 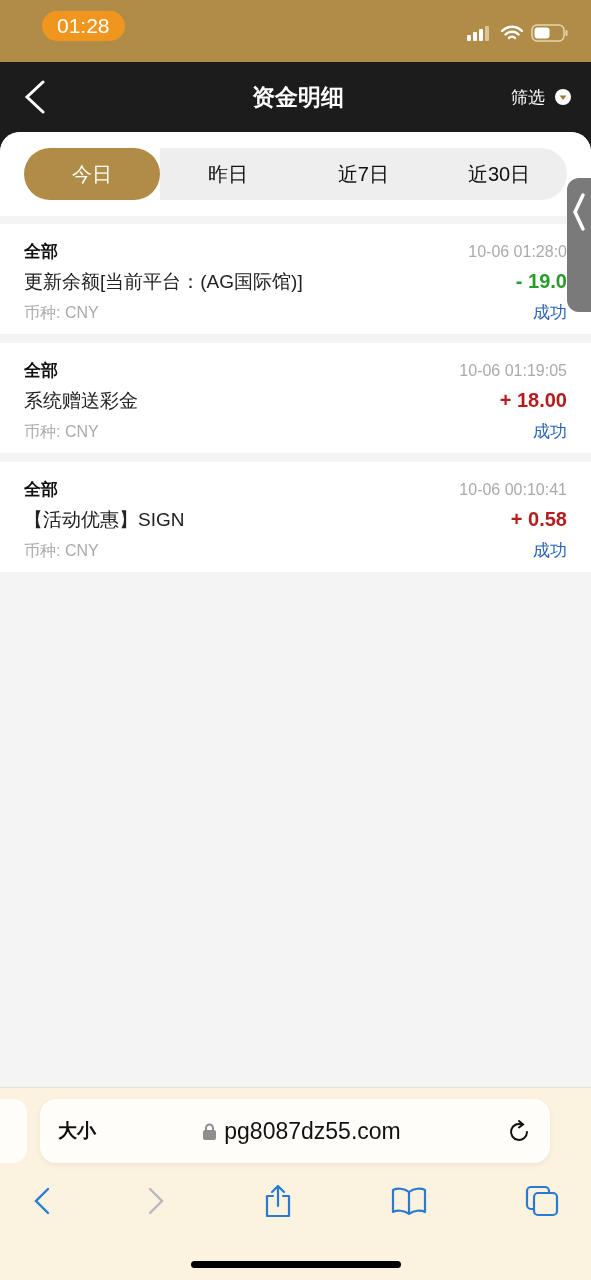 What do you see at coordinates (408, 1201) in the screenshot?
I see `book-icon` at bounding box center [408, 1201].